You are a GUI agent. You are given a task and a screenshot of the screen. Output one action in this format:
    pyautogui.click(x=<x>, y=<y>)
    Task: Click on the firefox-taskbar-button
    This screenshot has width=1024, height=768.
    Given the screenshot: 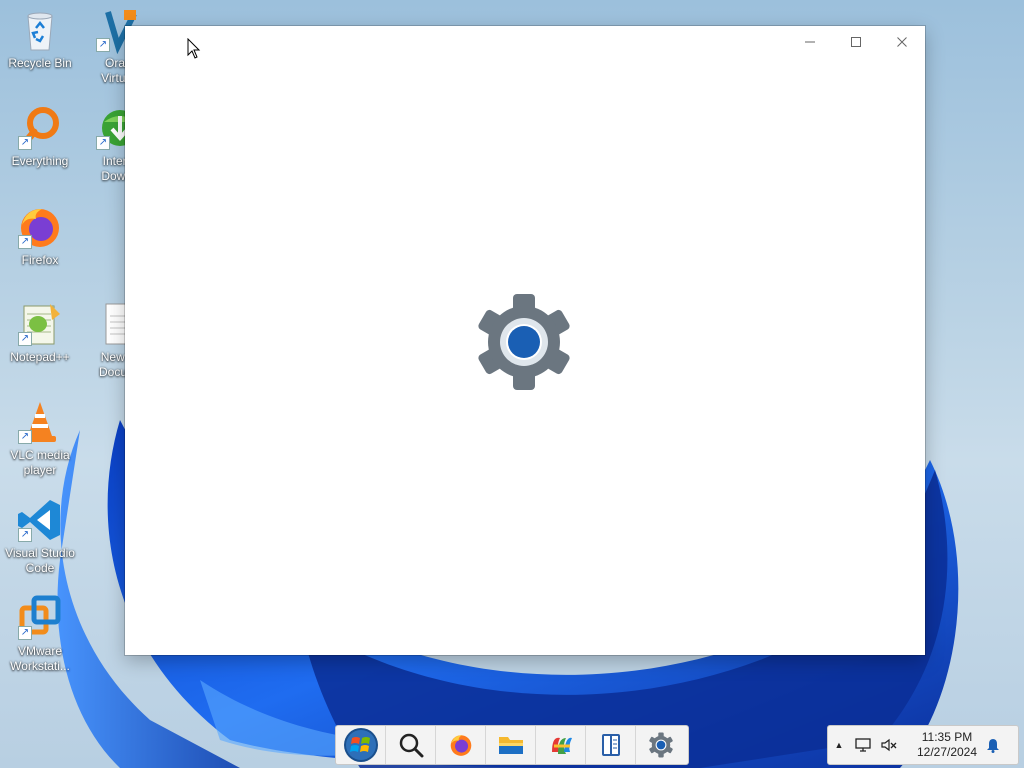 What is the action you would take?
    pyautogui.click(x=461, y=745)
    